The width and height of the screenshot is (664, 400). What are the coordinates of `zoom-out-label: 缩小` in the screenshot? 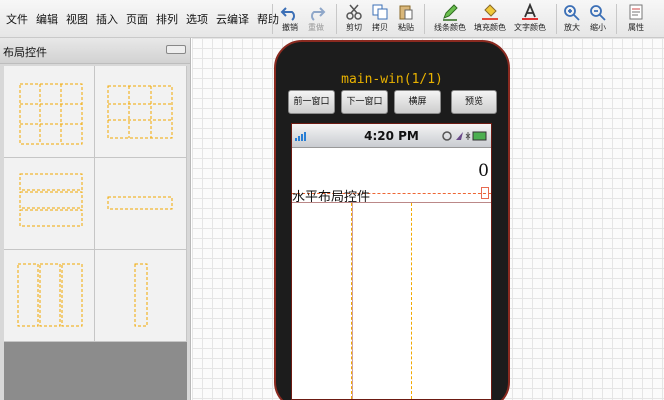 It's located at (598, 27).